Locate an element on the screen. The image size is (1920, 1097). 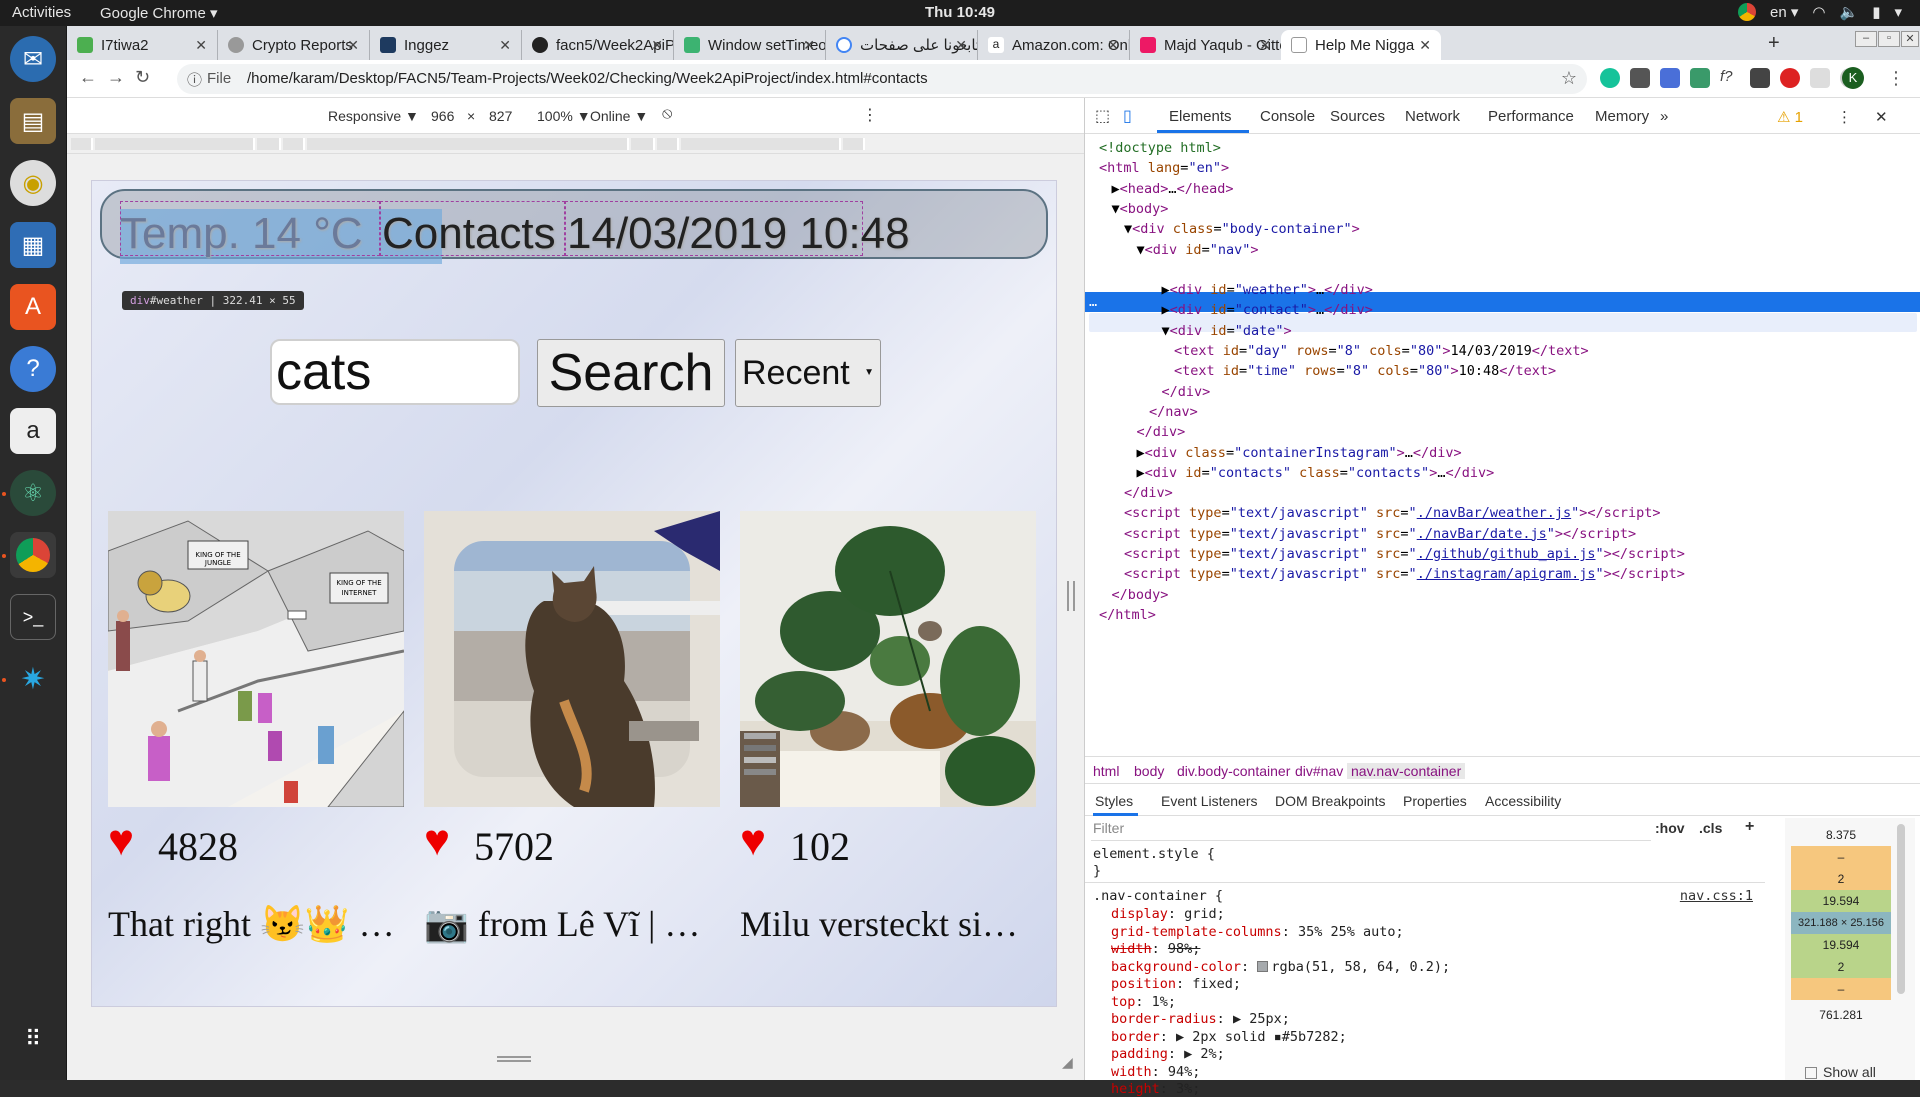
tab-amazon: a Amazon.com: Onl ✕ is located at coordinates (1053, 45).